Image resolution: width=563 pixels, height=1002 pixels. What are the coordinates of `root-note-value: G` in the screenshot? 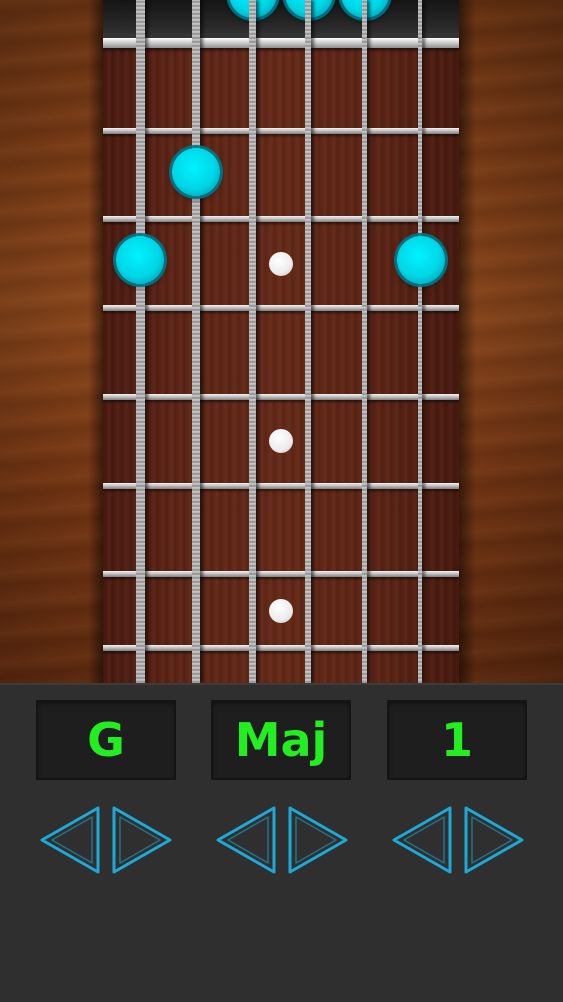 It's located at (106, 740).